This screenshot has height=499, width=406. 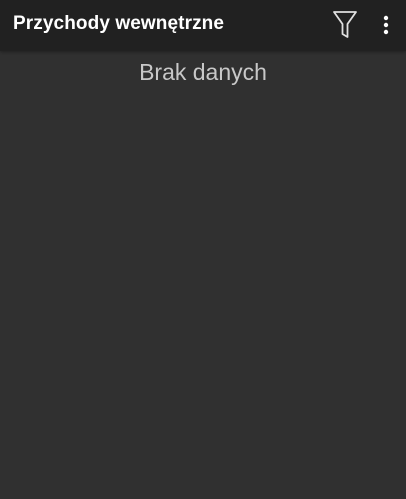 I want to click on filter-icon, so click(x=345, y=24).